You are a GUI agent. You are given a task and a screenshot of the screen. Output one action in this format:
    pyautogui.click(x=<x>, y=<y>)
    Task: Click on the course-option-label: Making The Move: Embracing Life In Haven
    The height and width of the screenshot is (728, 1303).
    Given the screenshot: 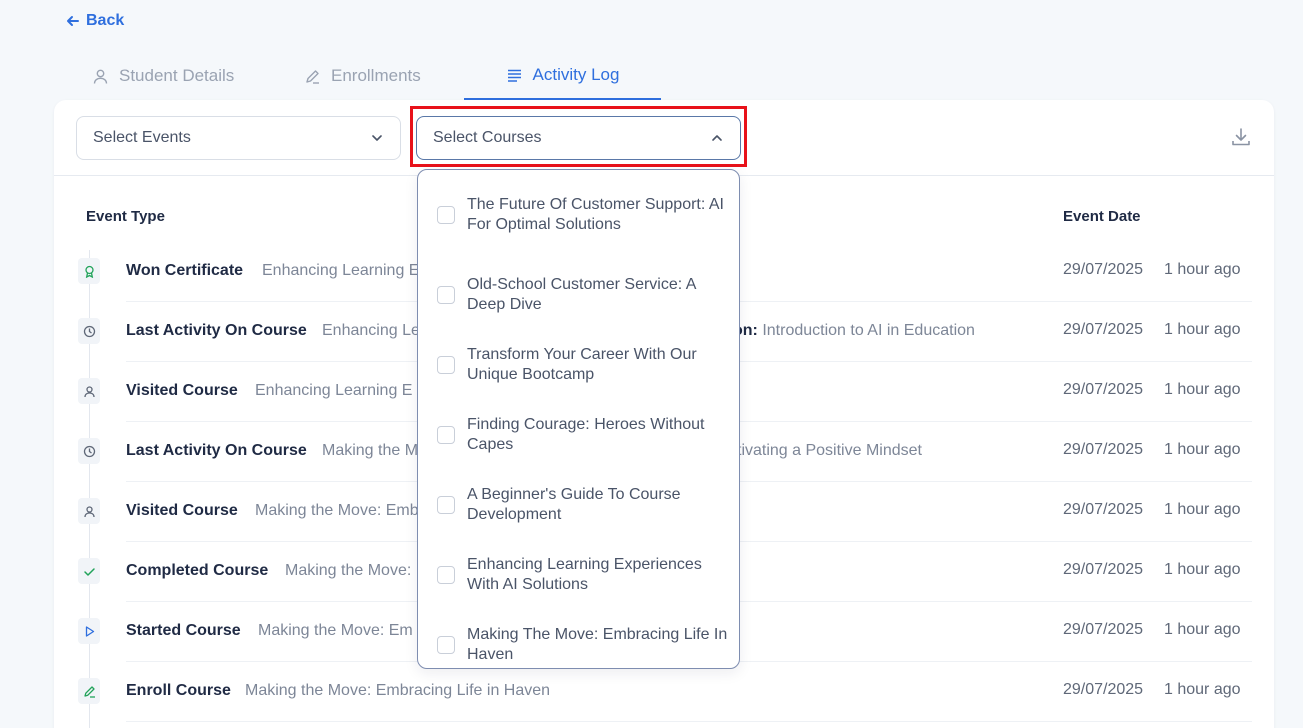 What is the action you would take?
    pyautogui.click(x=597, y=644)
    